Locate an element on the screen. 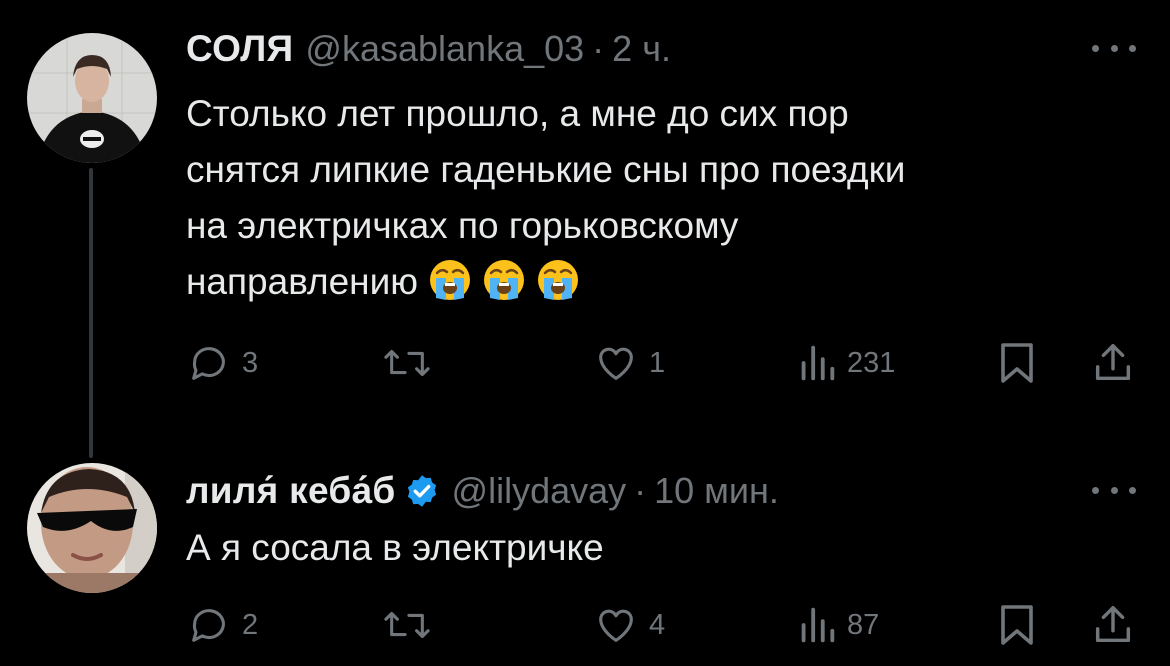 The height and width of the screenshot is (666, 1170). author-handle: @lilydavay is located at coordinates (539, 491).